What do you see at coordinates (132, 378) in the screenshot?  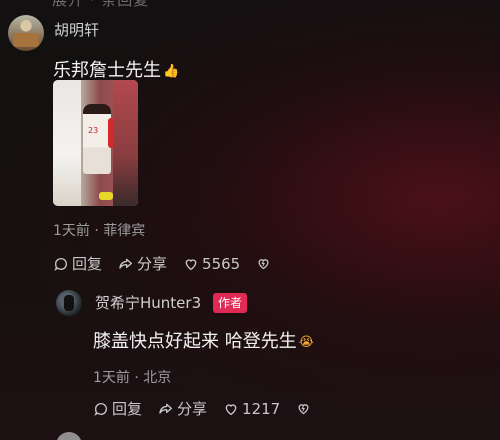 I see `comment-meta: 1天前 · 北京` at bounding box center [132, 378].